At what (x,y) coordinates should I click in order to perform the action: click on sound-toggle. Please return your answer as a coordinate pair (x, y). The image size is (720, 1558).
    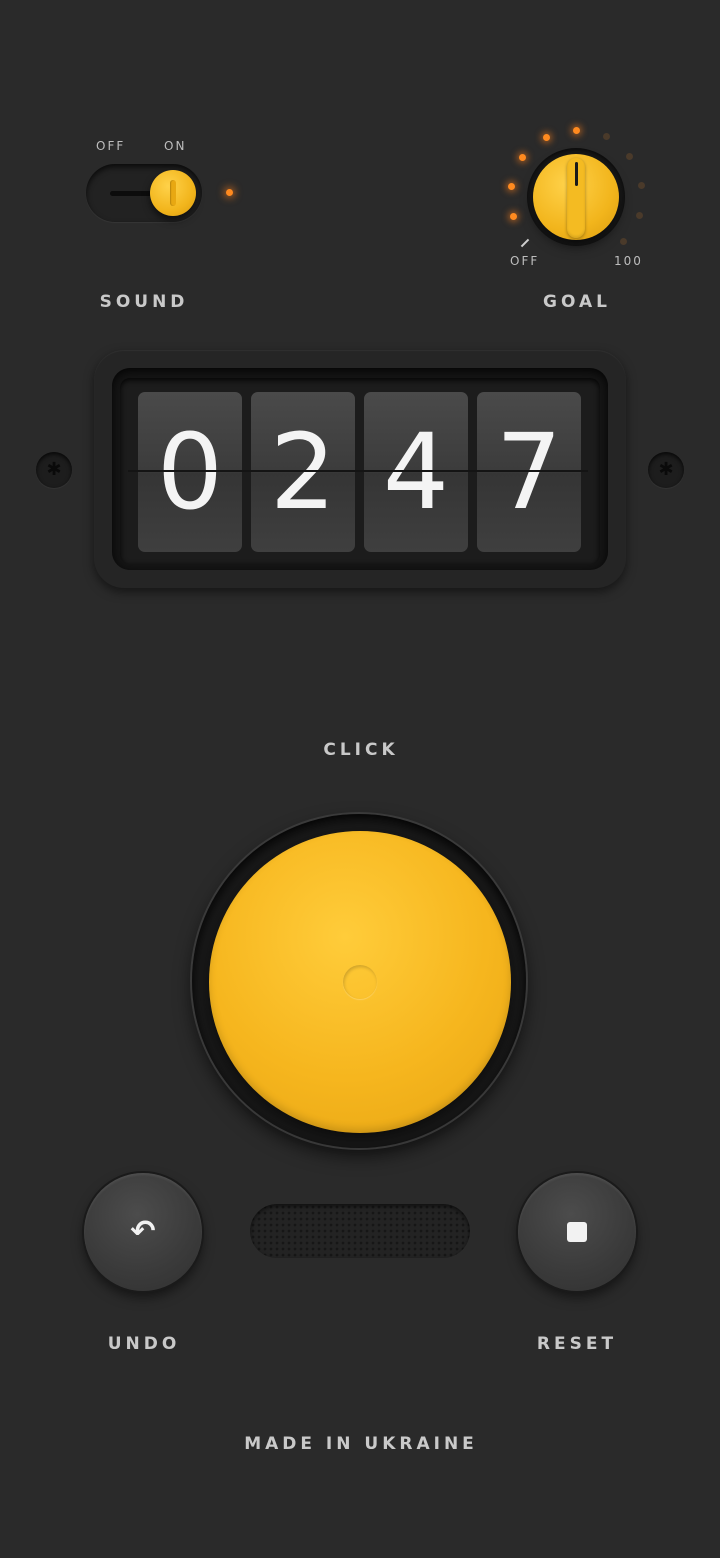
    Looking at the image, I should click on (144, 193).